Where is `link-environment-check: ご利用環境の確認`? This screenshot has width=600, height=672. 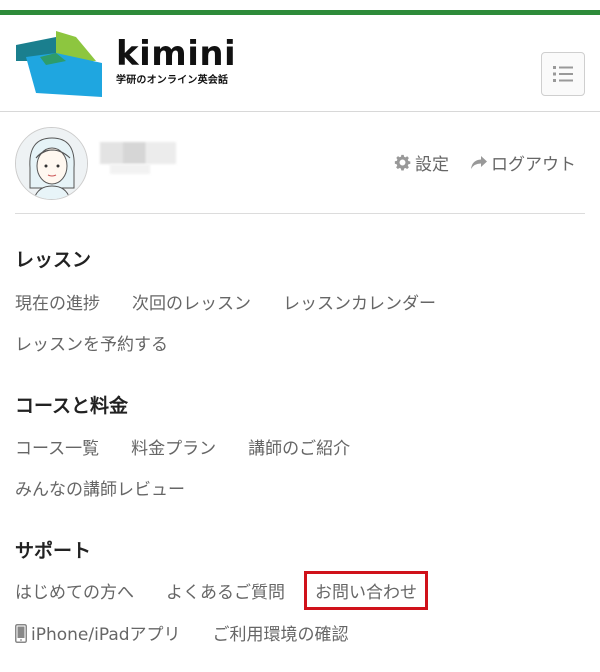 link-environment-check: ご利用環境の確認 is located at coordinates (281, 632).